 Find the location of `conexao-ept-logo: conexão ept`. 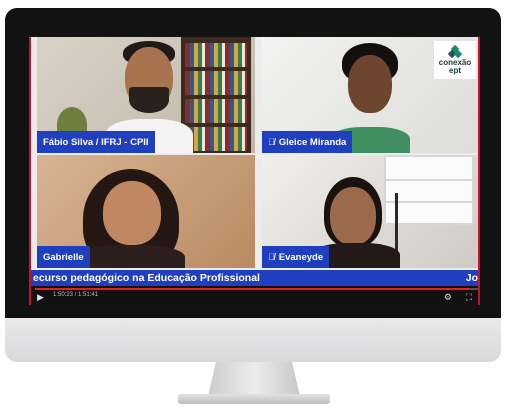

conexao-ept-logo: conexão ept is located at coordinates (455, 60).